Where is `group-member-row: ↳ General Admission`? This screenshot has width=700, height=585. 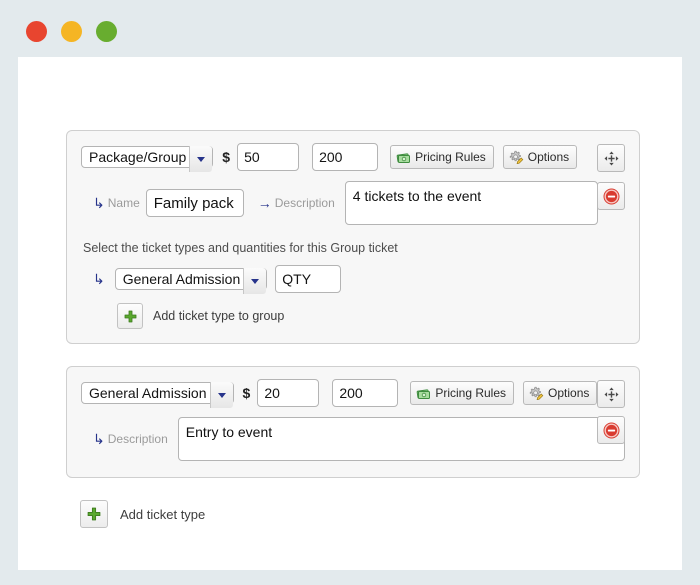 group-member-row: ↳ General Admission is located at coordinates (359, 279).